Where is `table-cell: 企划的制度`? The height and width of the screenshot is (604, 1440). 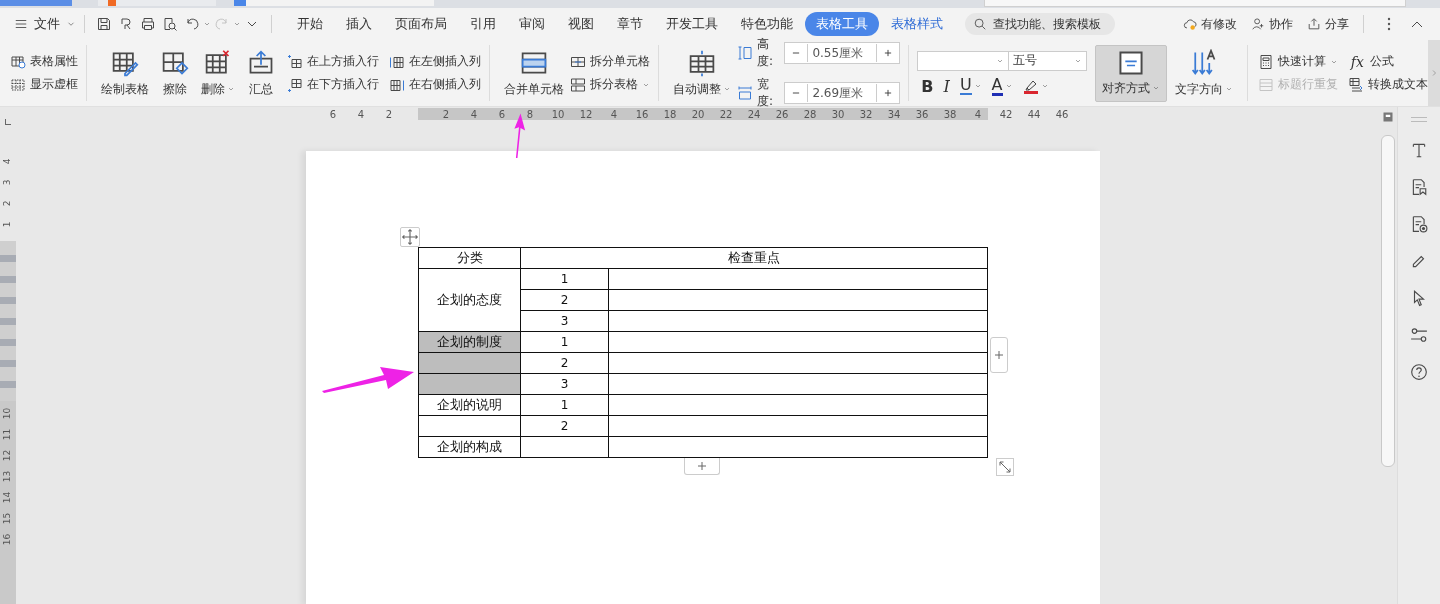 table-cell: 企划的制度 is located at coordinates (469, 342).